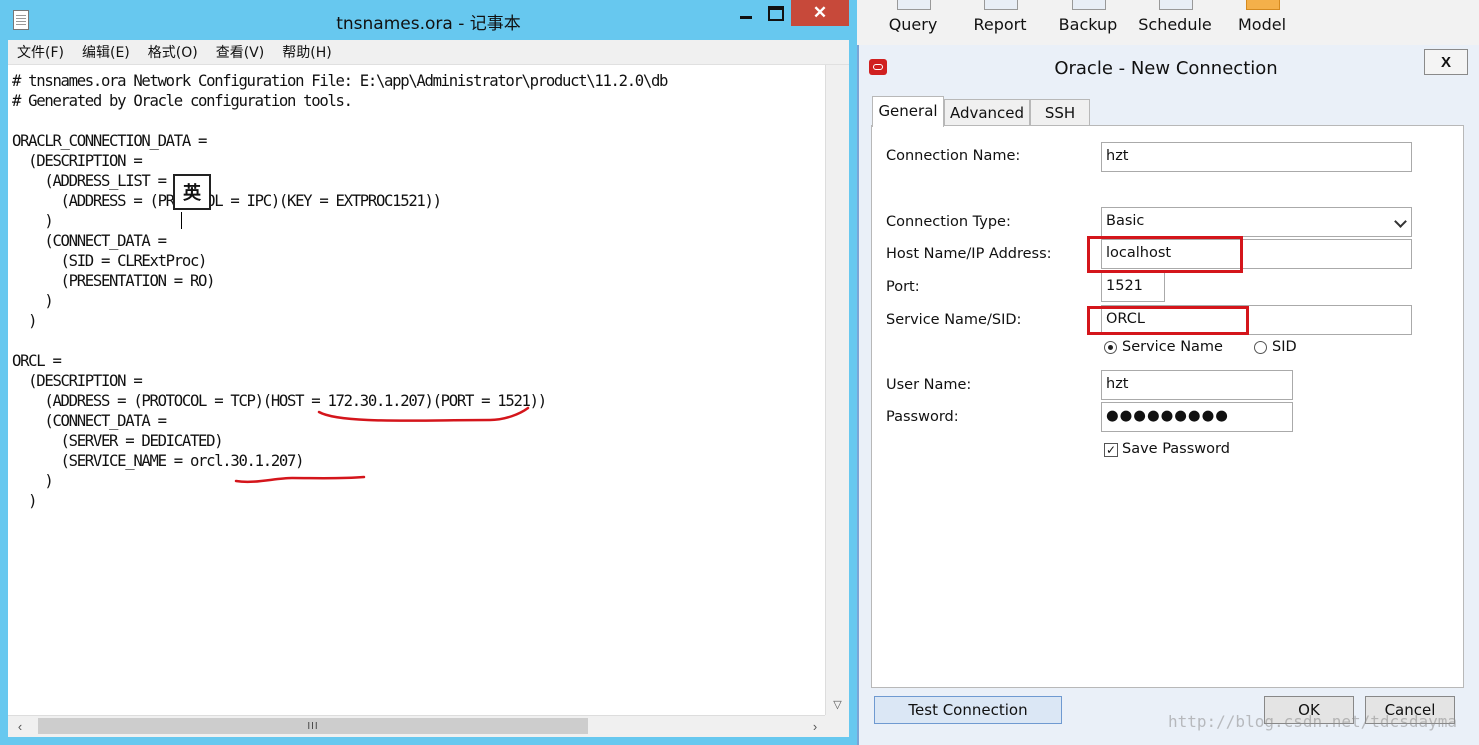  I want to click on host-underline, so click(423, 414).